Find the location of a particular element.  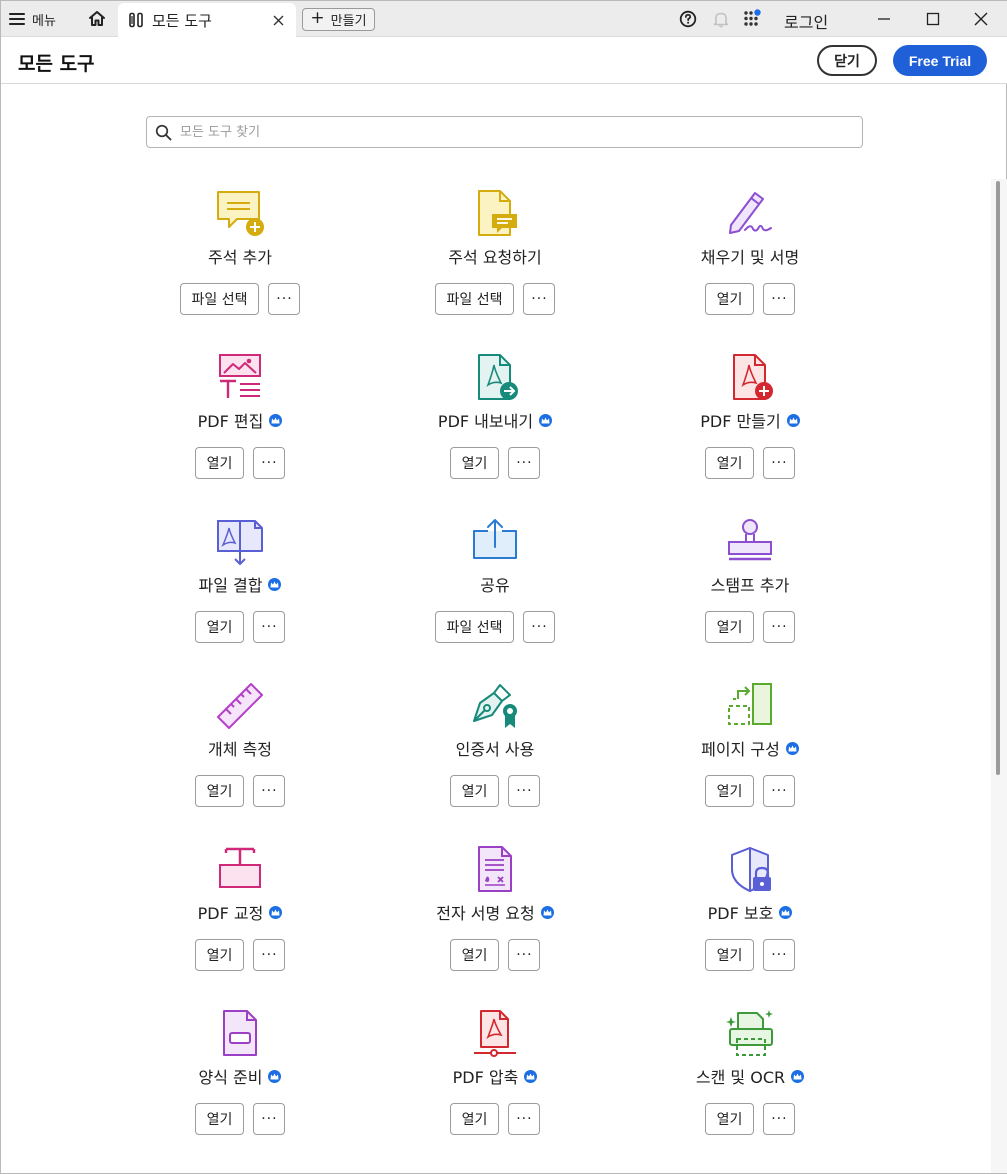

fill-sign-icon is located at coordinates (750, 214).